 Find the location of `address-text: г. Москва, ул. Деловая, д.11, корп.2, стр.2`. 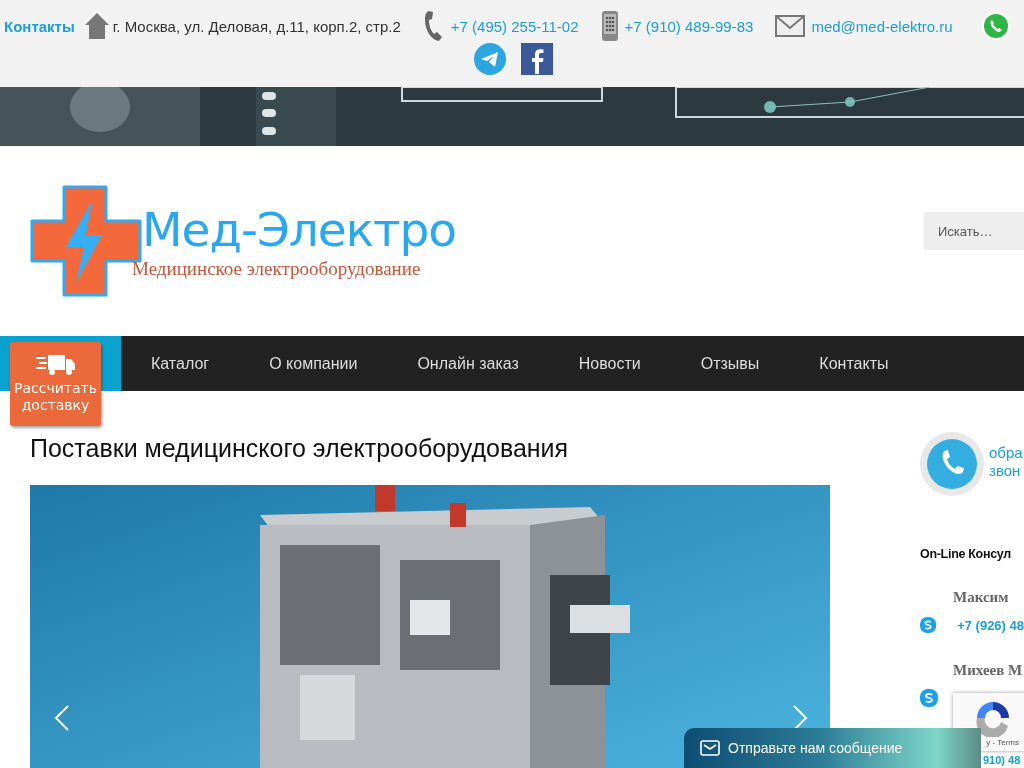

address-text: г. Москва, ул. Деловая, д.11, корп.2, стр.2 is located at coordinates (256, 26).